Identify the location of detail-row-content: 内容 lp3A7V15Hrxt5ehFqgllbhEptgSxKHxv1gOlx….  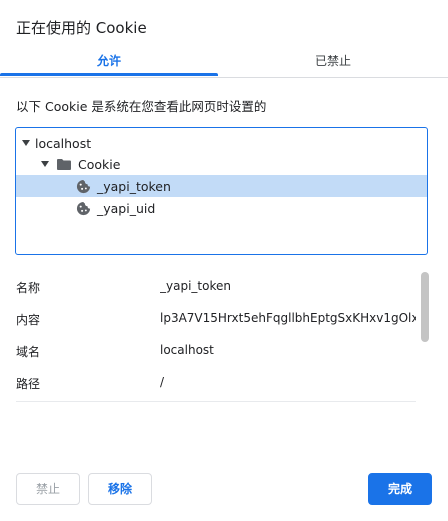
(216, 319).